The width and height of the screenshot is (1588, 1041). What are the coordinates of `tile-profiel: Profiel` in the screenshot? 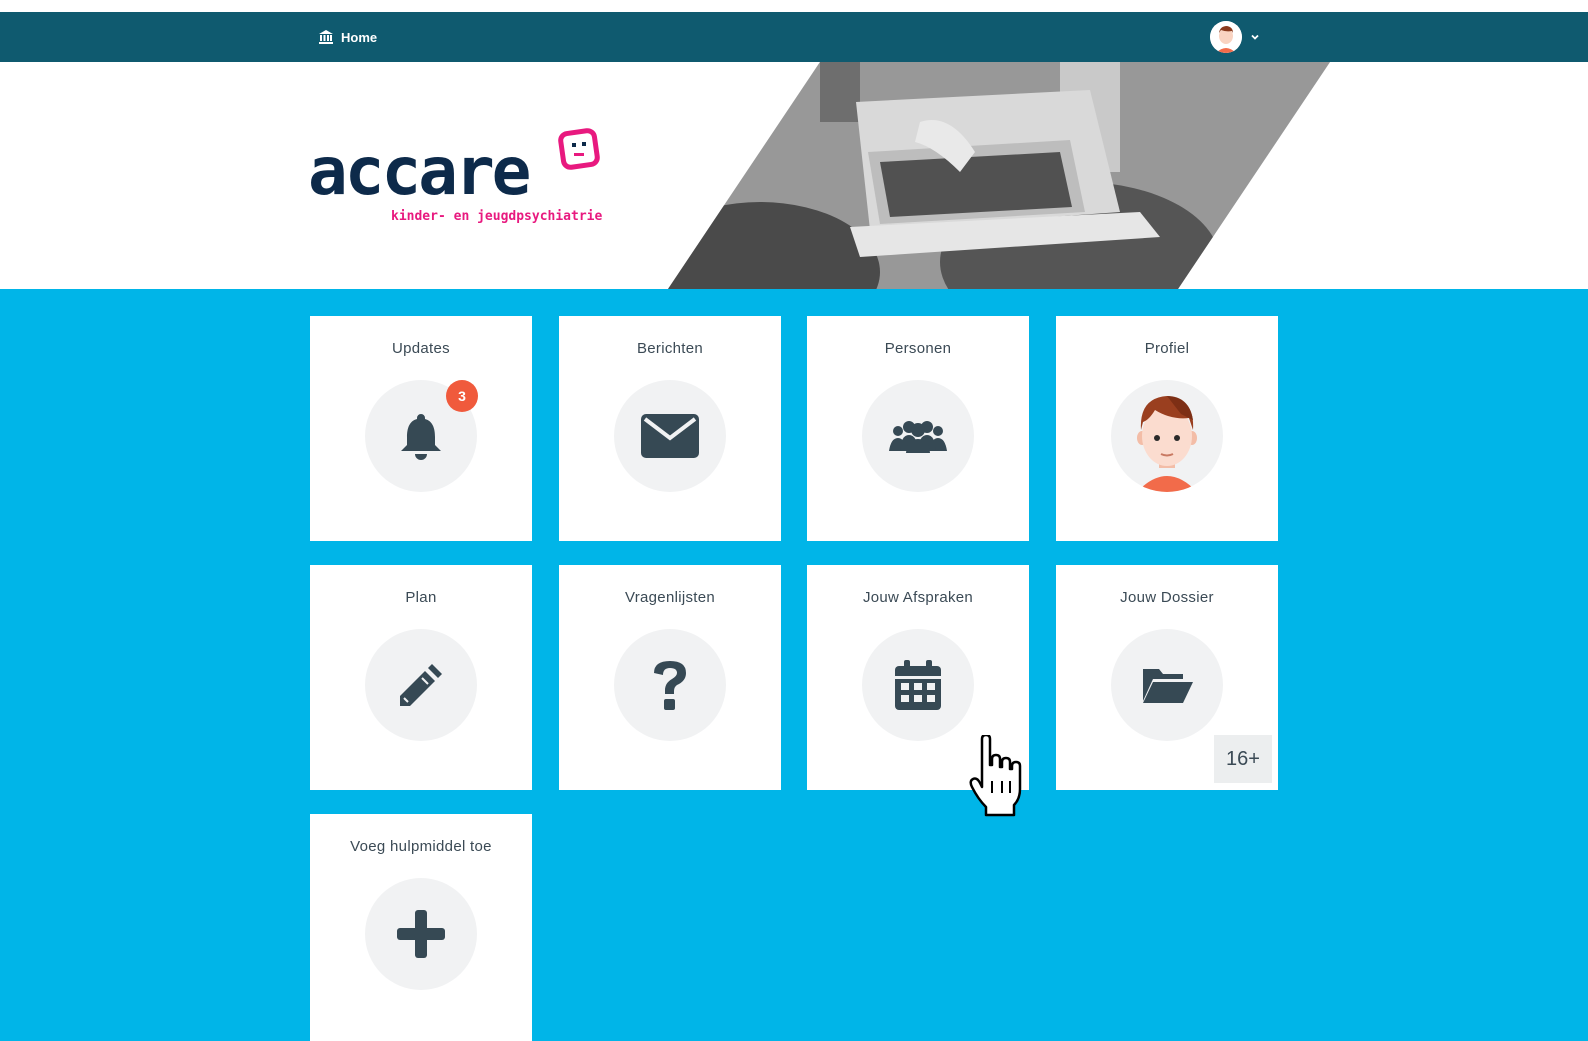 It's located at (1167, 428).